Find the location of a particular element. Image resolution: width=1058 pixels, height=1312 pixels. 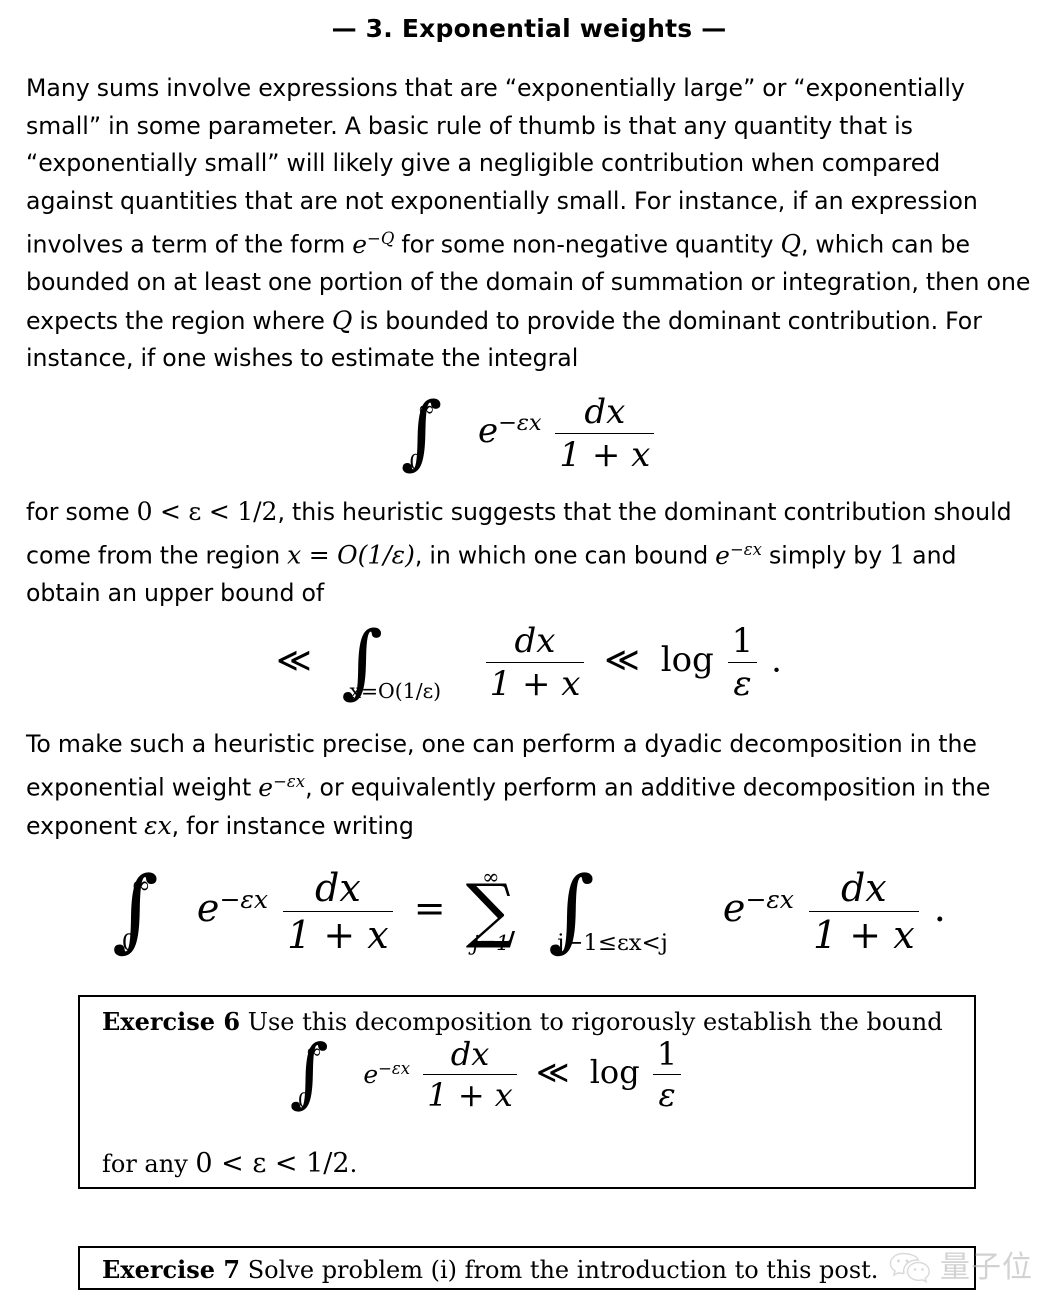

inline-math-e-minus-Q: e−Q is located at coordinates (373, 244).